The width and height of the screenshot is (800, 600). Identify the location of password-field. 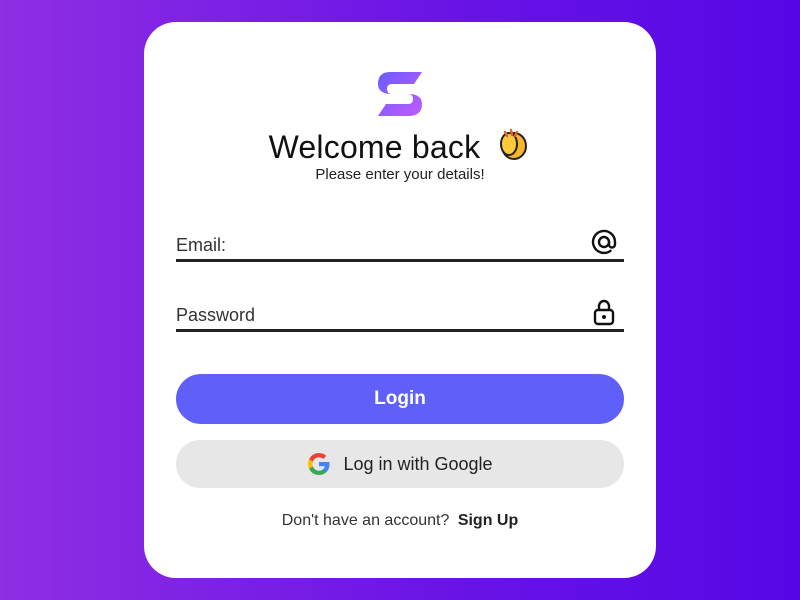
(400, 315).